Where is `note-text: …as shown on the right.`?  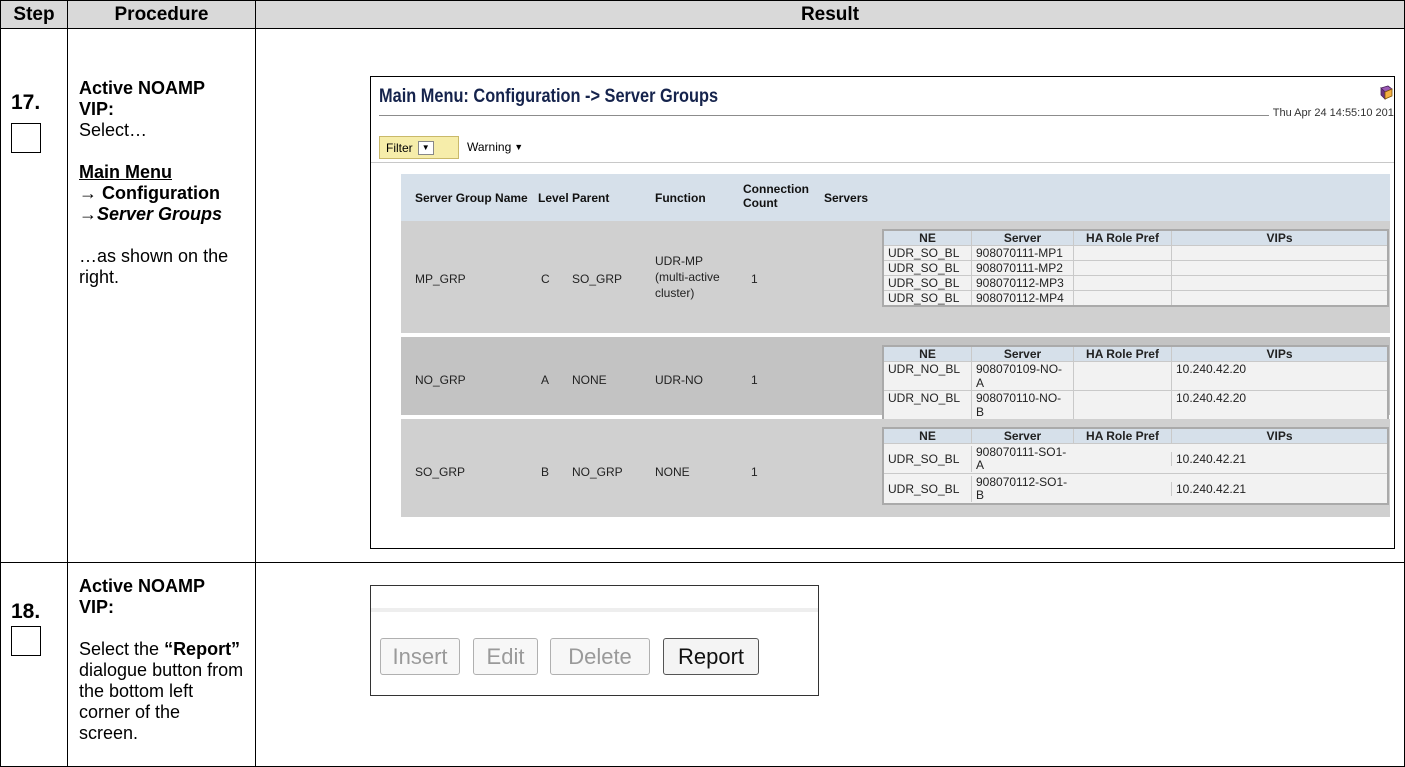
note-text: …as shown on the right. is located at coordinates (154, 266).